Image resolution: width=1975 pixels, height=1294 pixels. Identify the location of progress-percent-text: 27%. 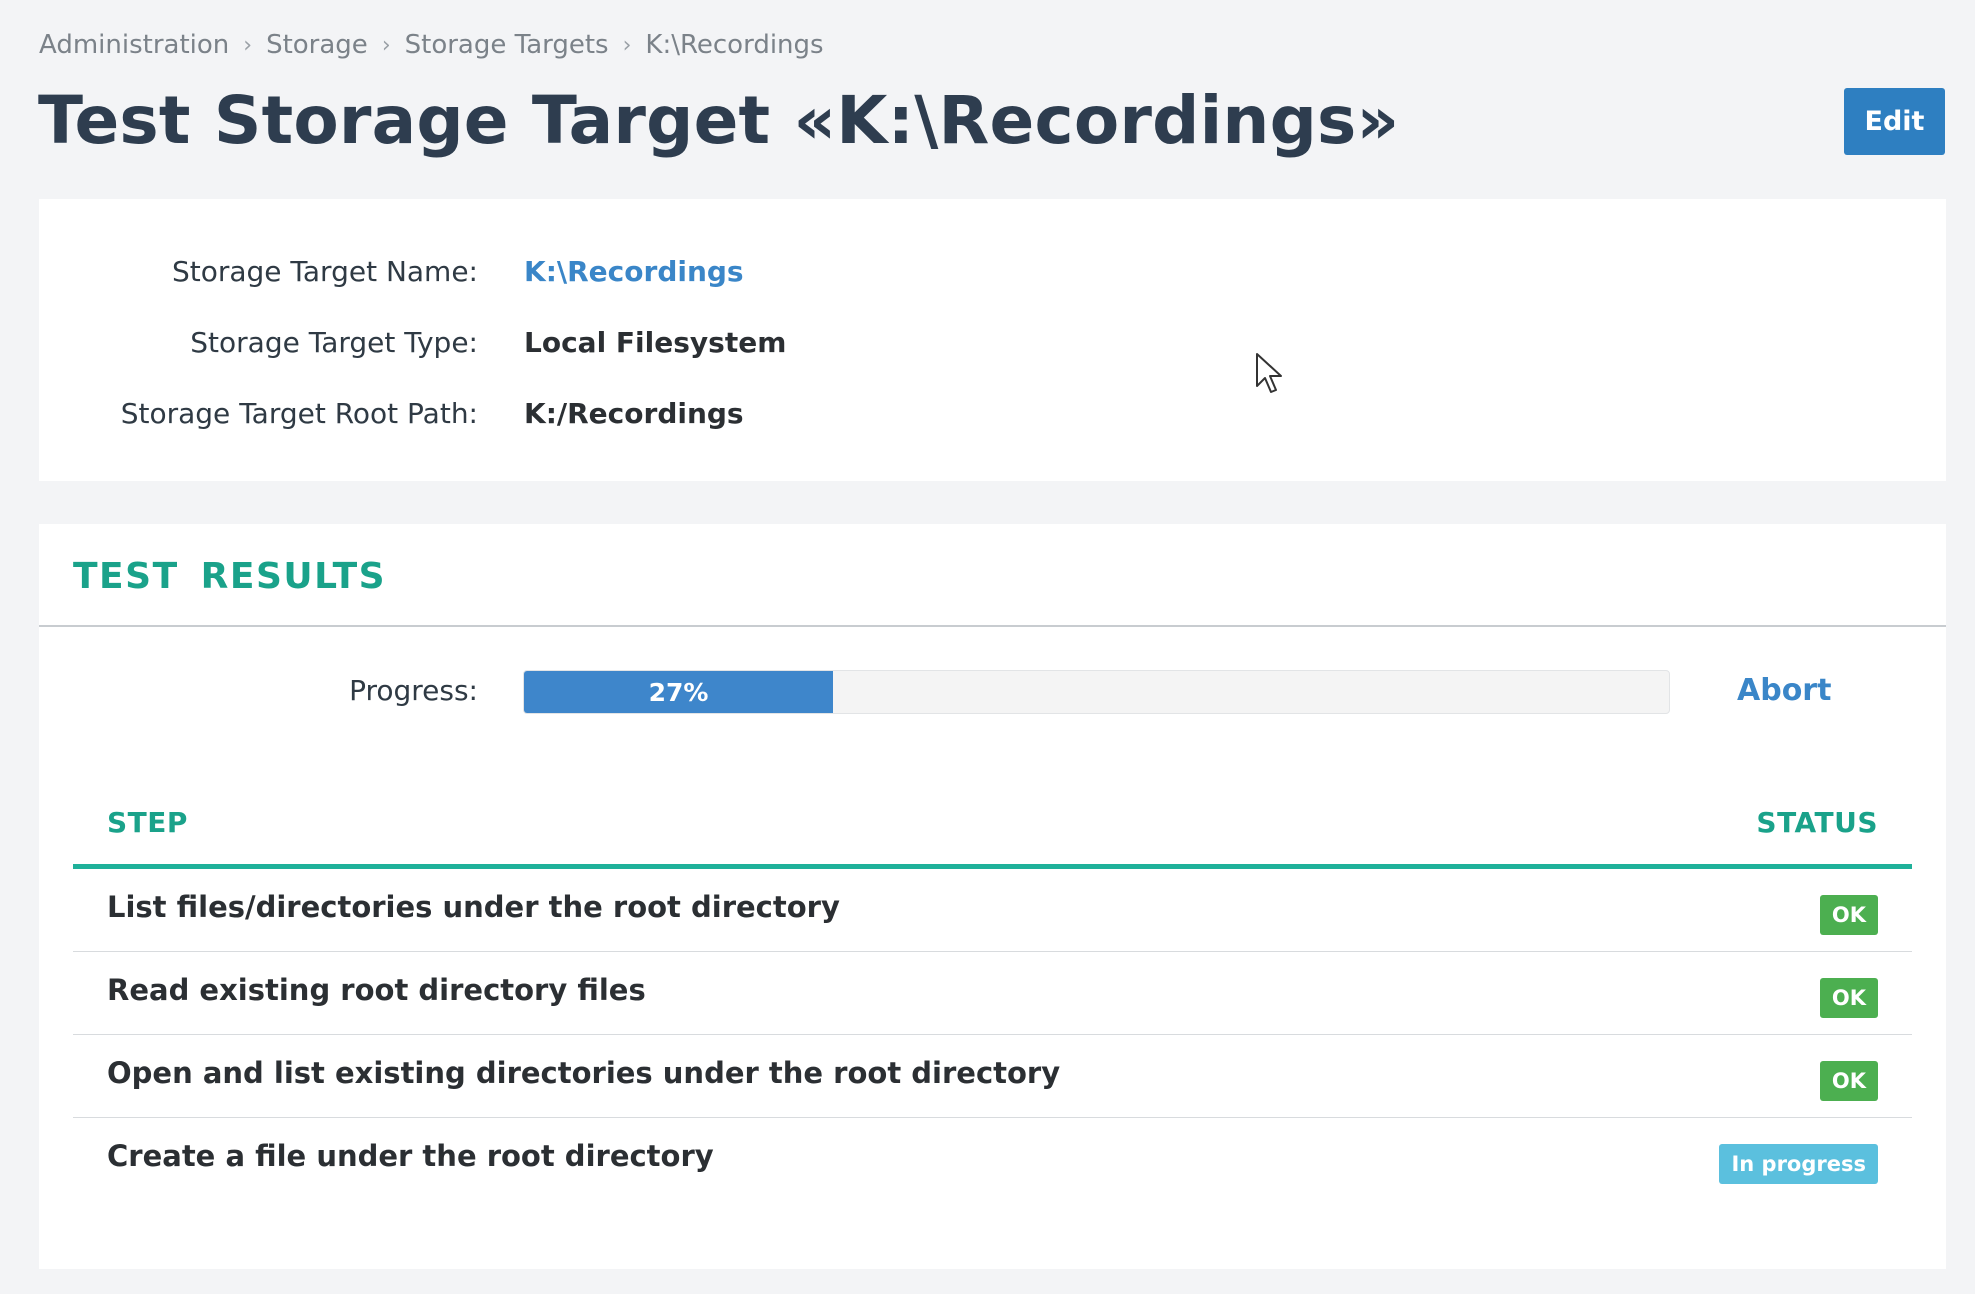
(678, 692).